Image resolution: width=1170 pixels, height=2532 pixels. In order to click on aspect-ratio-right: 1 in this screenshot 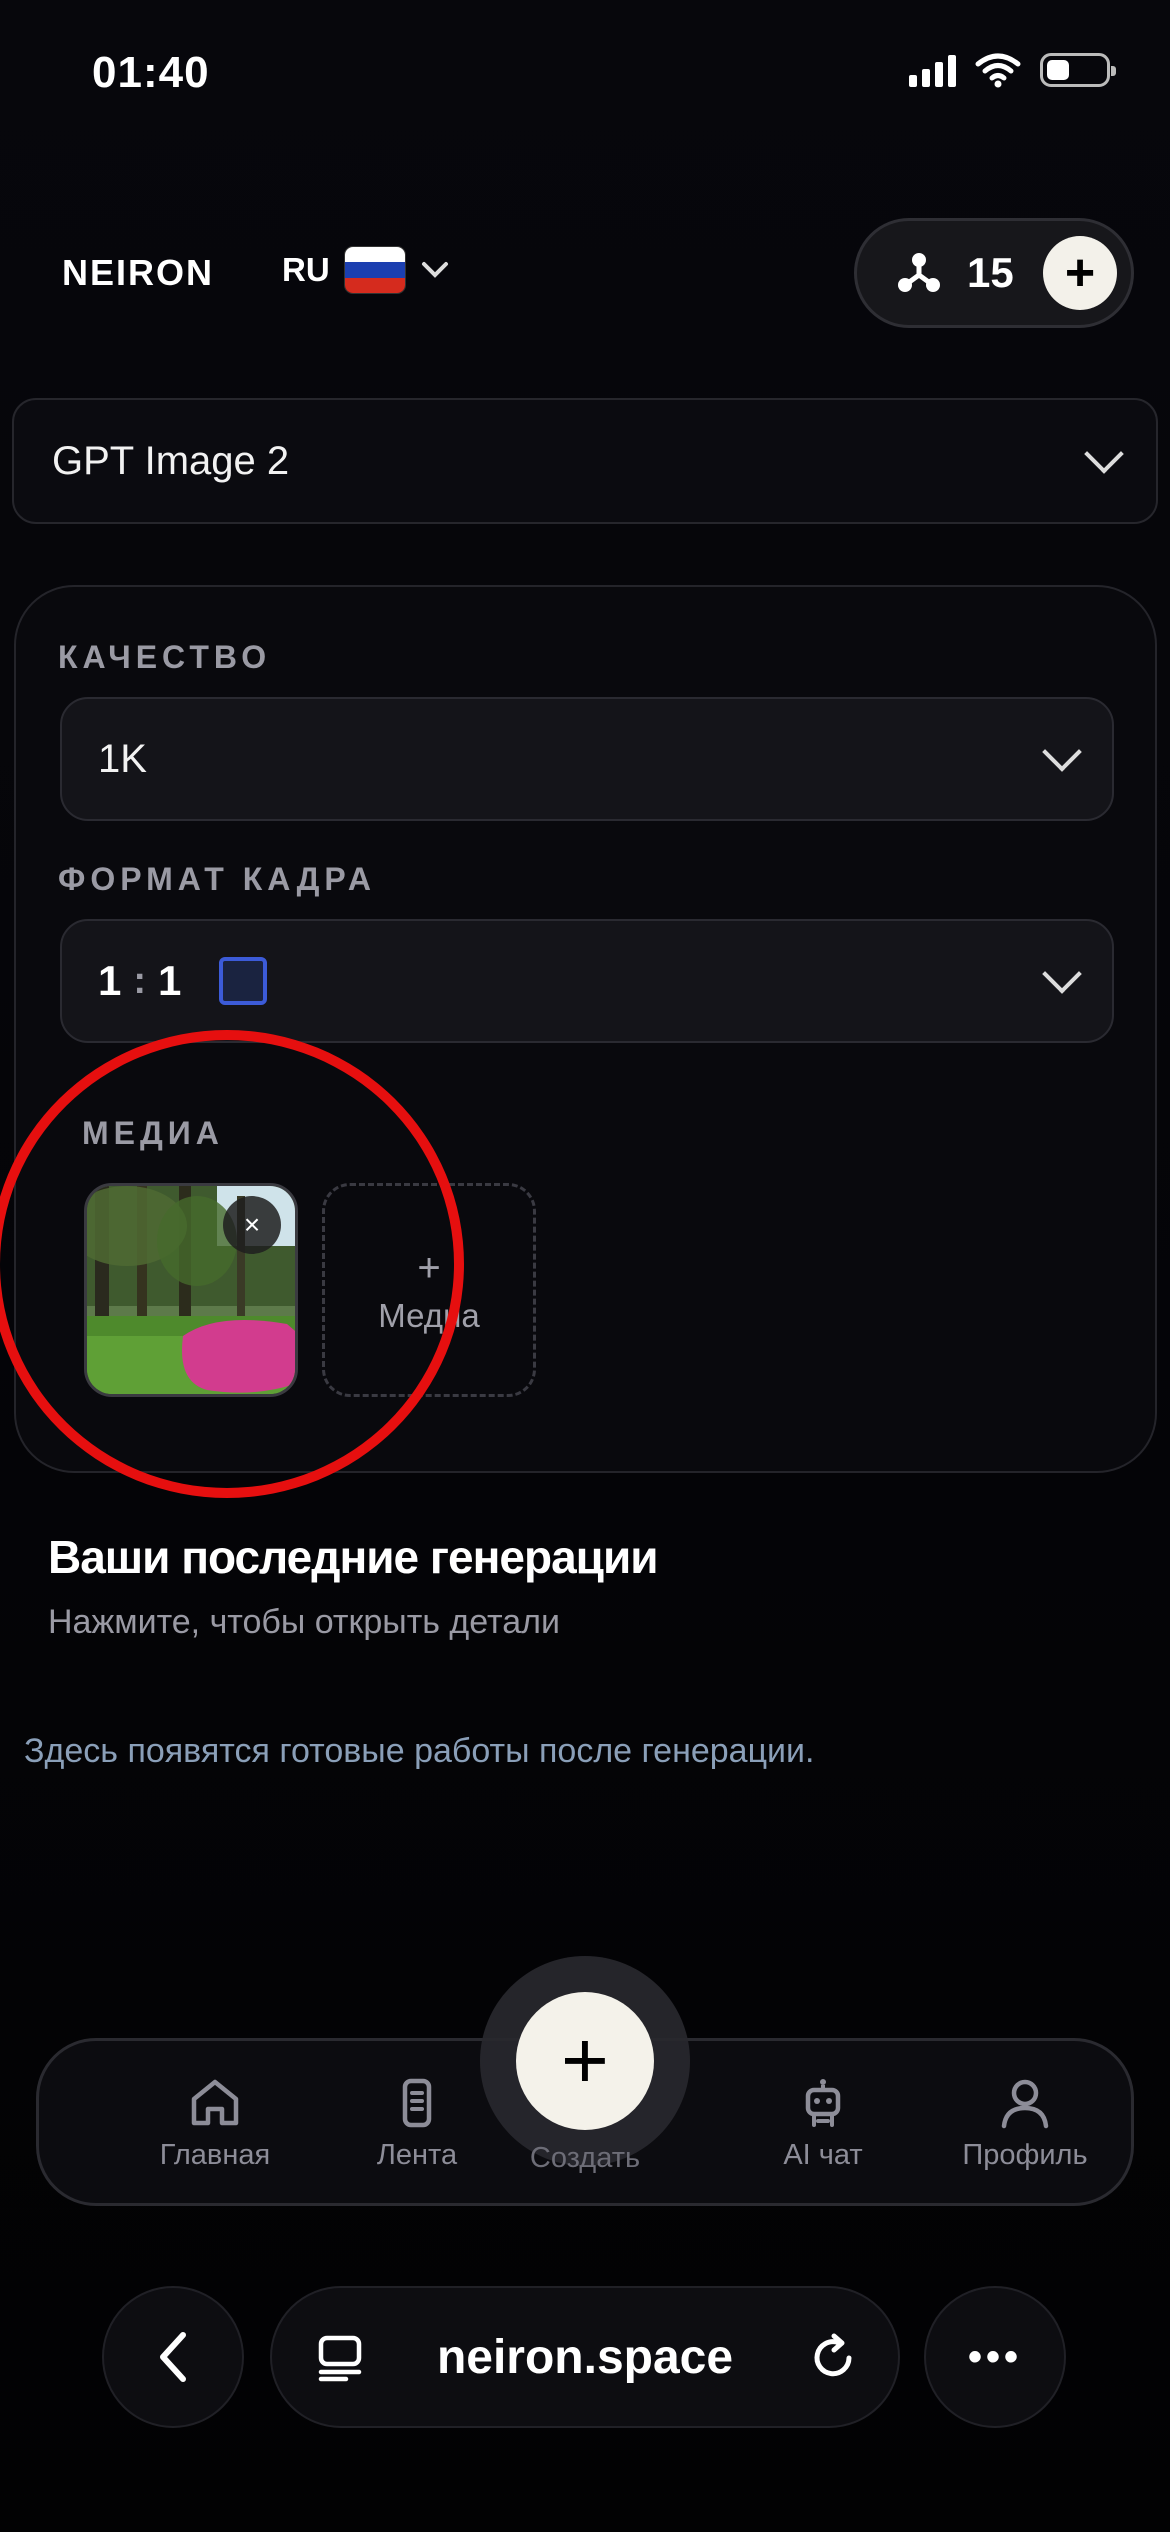, I will do `click(170, 980)`.